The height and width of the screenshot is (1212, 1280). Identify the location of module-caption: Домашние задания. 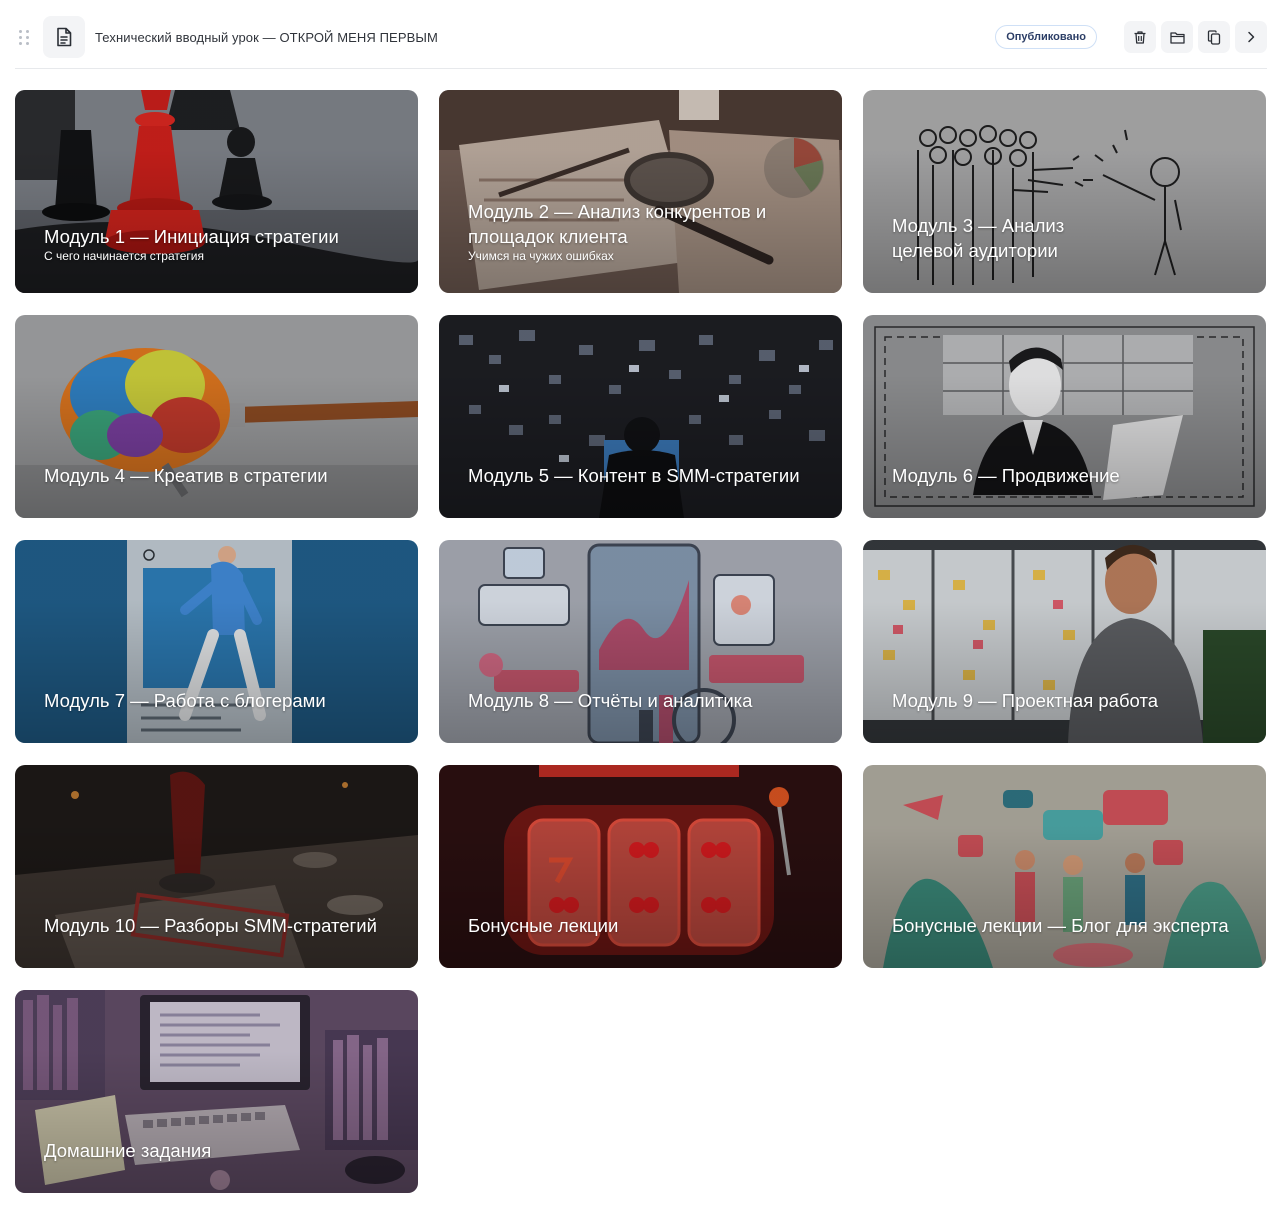
(211, 1150).